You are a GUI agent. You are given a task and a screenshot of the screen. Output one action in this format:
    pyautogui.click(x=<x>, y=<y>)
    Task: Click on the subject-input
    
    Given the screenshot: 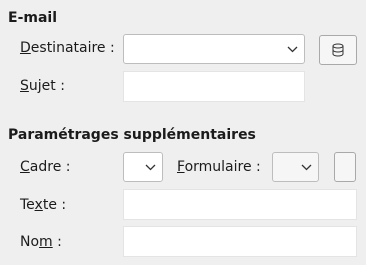 What is the action you would take?
    pyautogui.click(x=214, y=86)
    